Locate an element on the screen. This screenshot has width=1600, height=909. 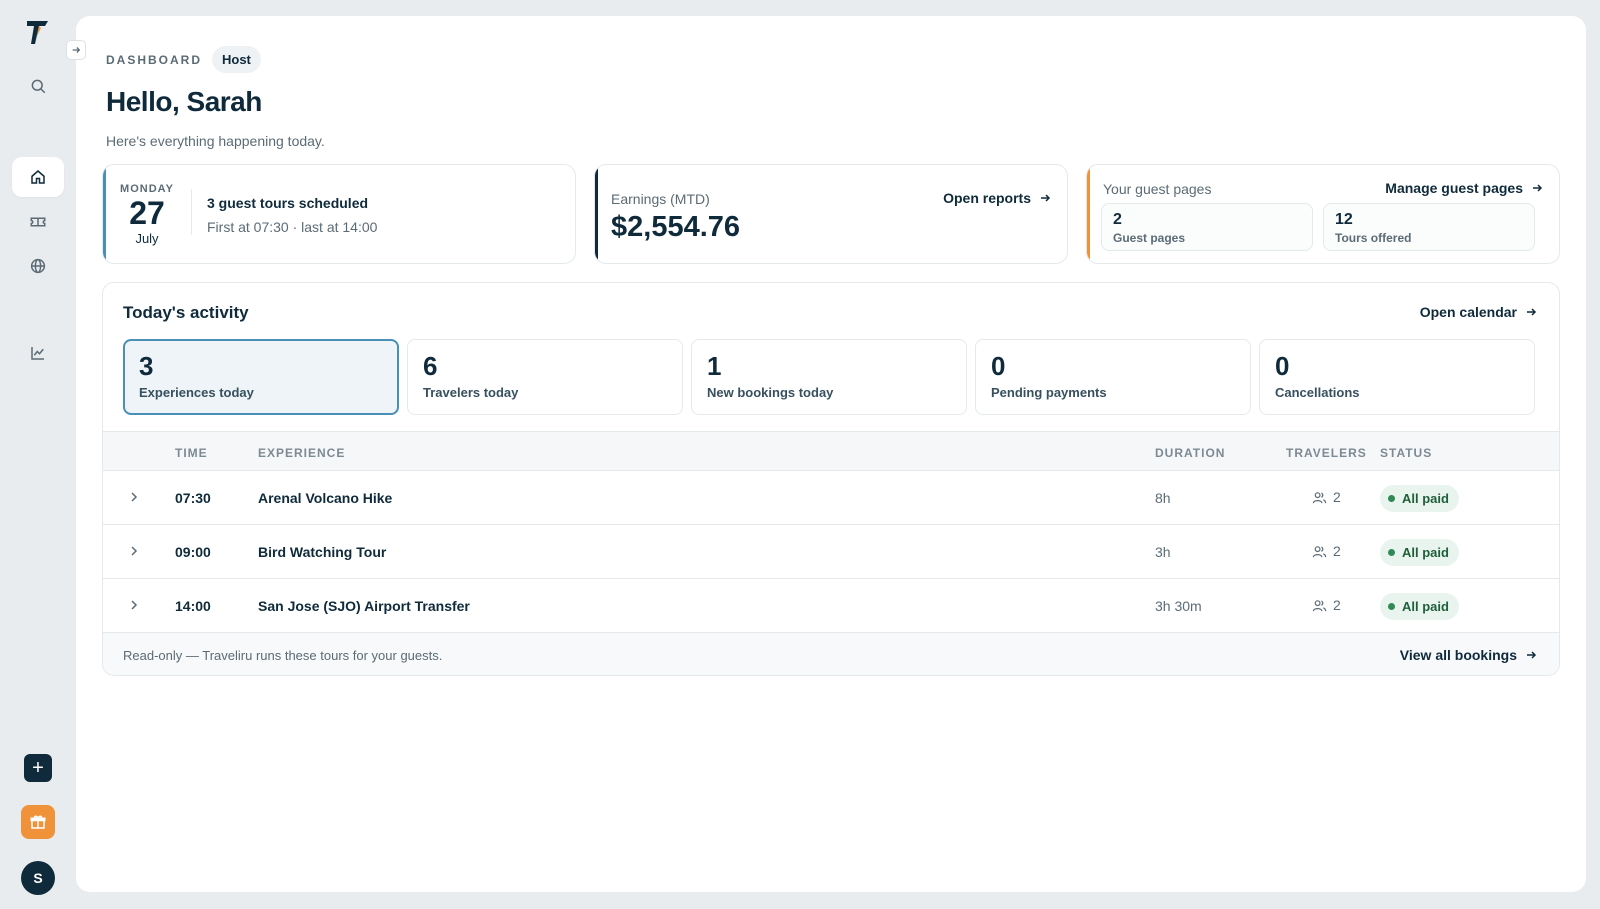
expand-sidebar-button is located at coordinates (76, 50).